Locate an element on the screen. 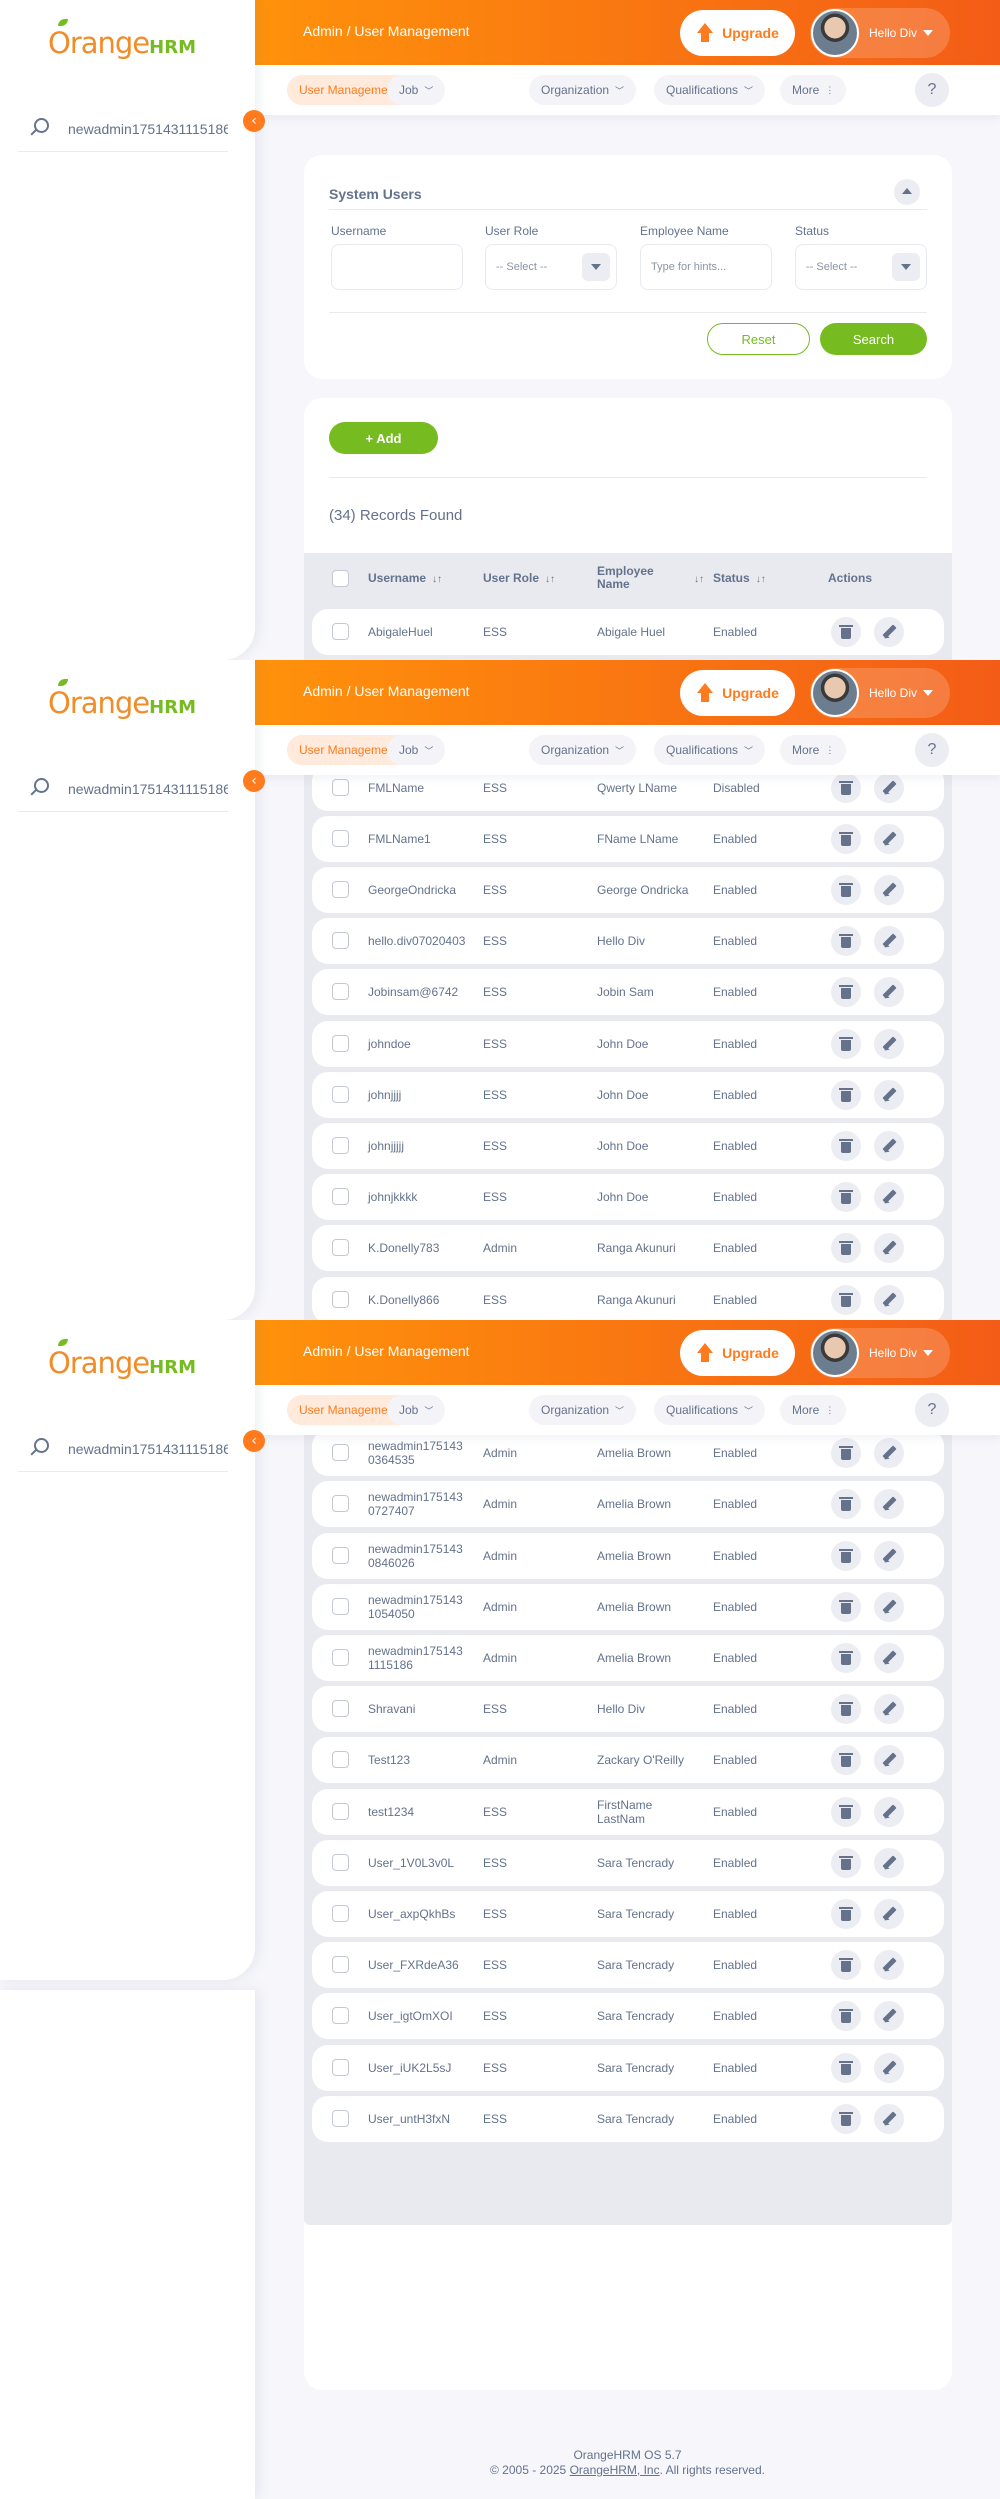 The width and height of the screenshot is (1000, 2499). select-all-checkbox is located at coordinates (340, 578).